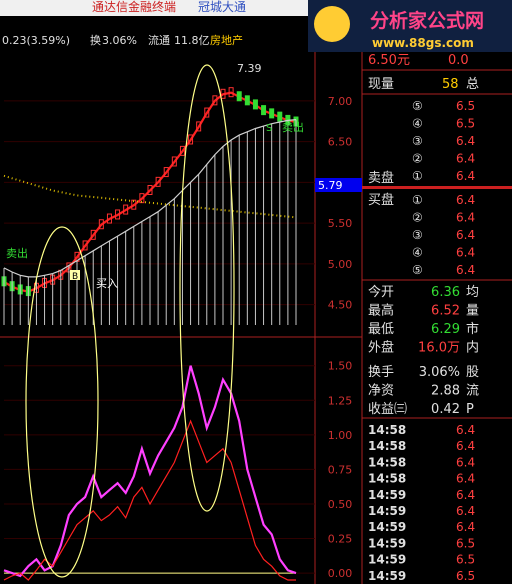  I want to click on stat-suffix: 股, so click(472, 372).